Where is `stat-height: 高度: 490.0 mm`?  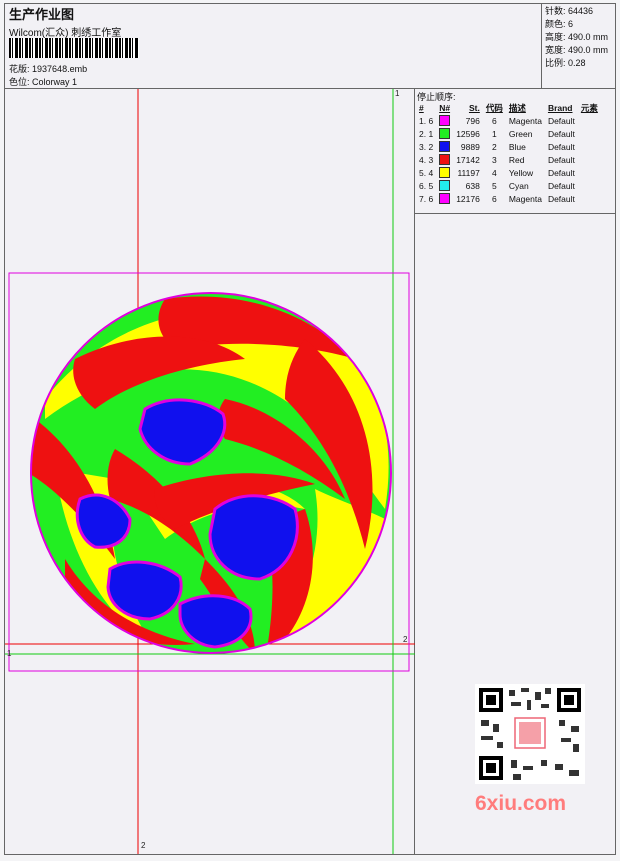 stat-height: 高度: 490.0 mm is located at coordinates (577, 37).